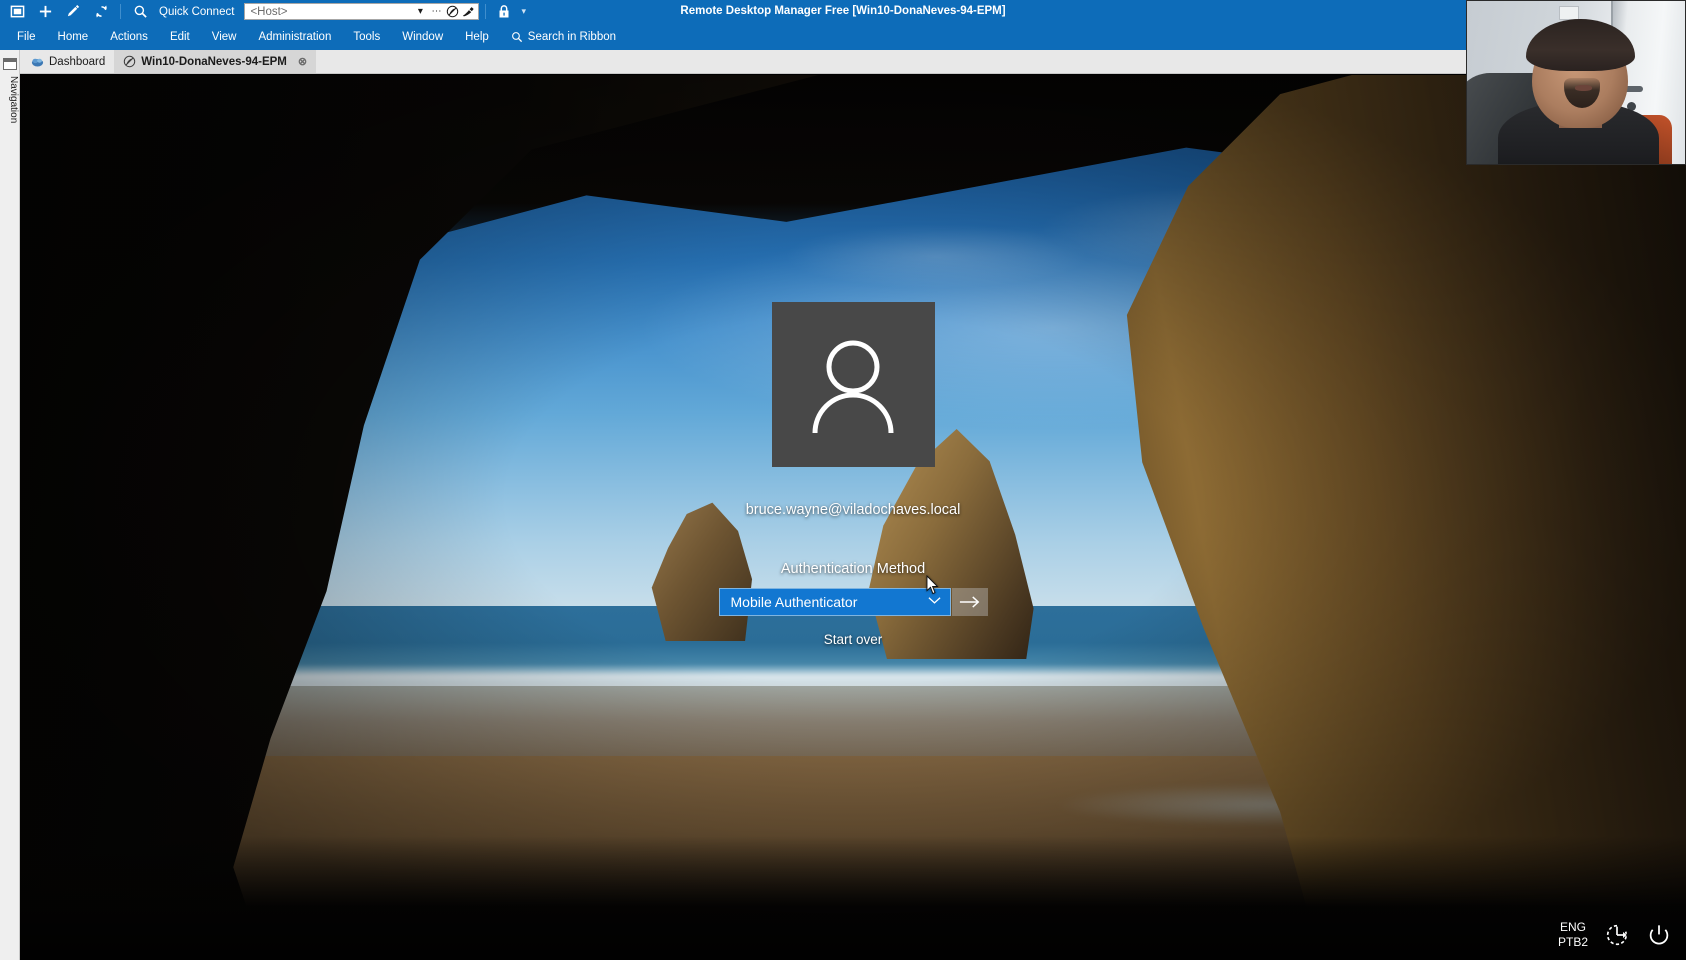  Describe the element at coordinates (422, 37) in the screenshot. I see `menu-window: Window` at that location.